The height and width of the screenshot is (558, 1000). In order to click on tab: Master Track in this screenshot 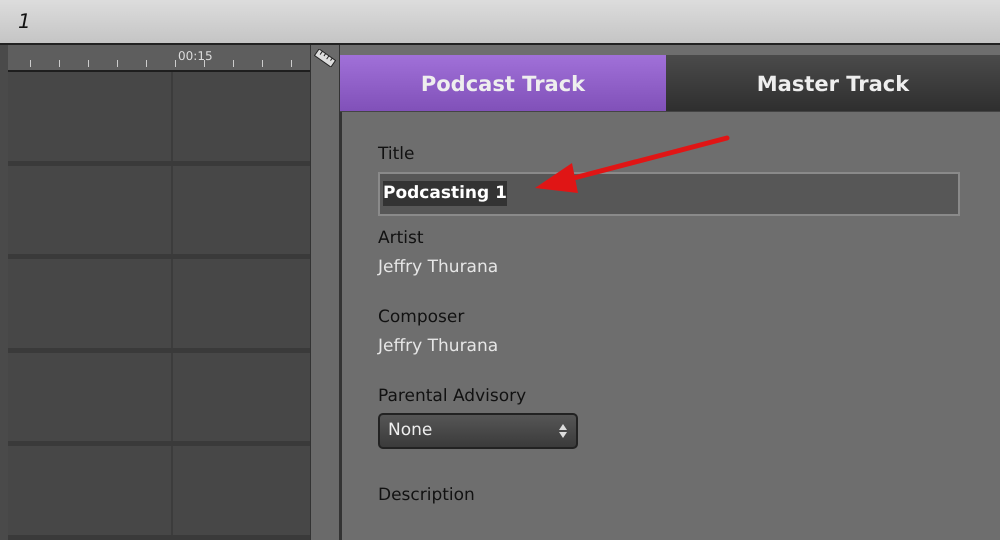, I will do `click(833, 83)`.